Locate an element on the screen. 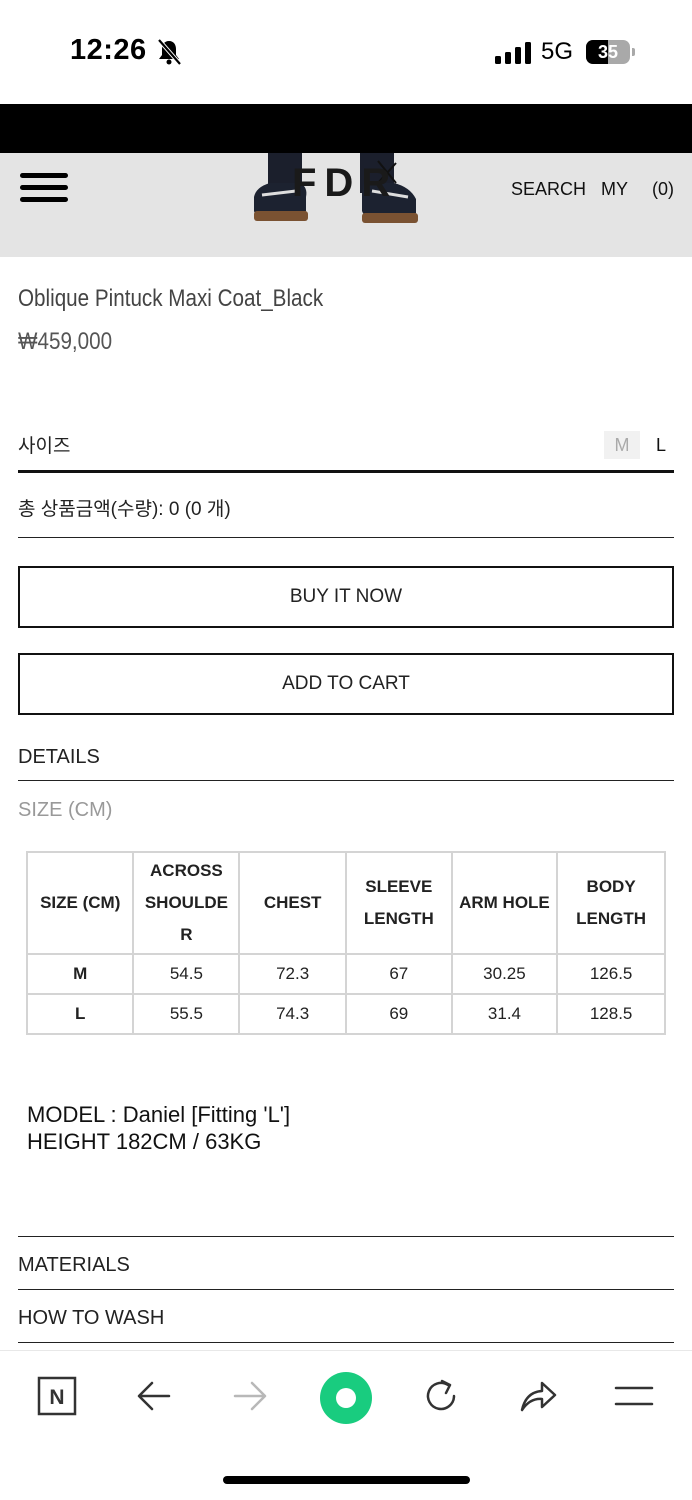 Image resolution: width=692 pixels, height=1500 pixels. table-cell: 54.5 is located at coordinates (186, 974).